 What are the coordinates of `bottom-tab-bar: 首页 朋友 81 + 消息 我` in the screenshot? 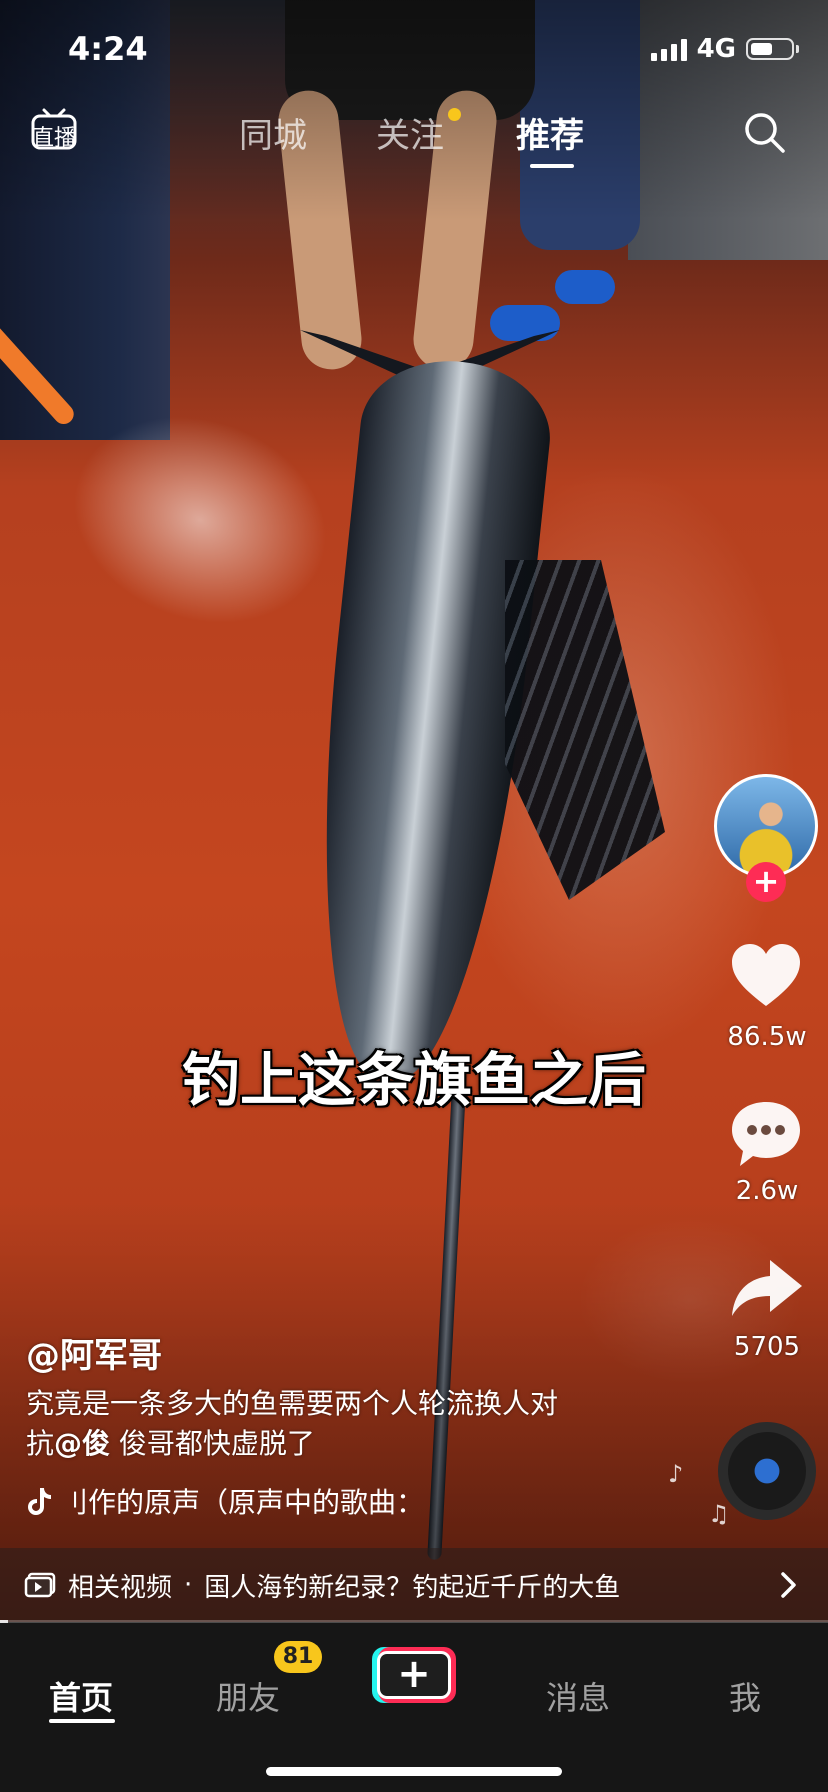 It's located at (414, 1707).